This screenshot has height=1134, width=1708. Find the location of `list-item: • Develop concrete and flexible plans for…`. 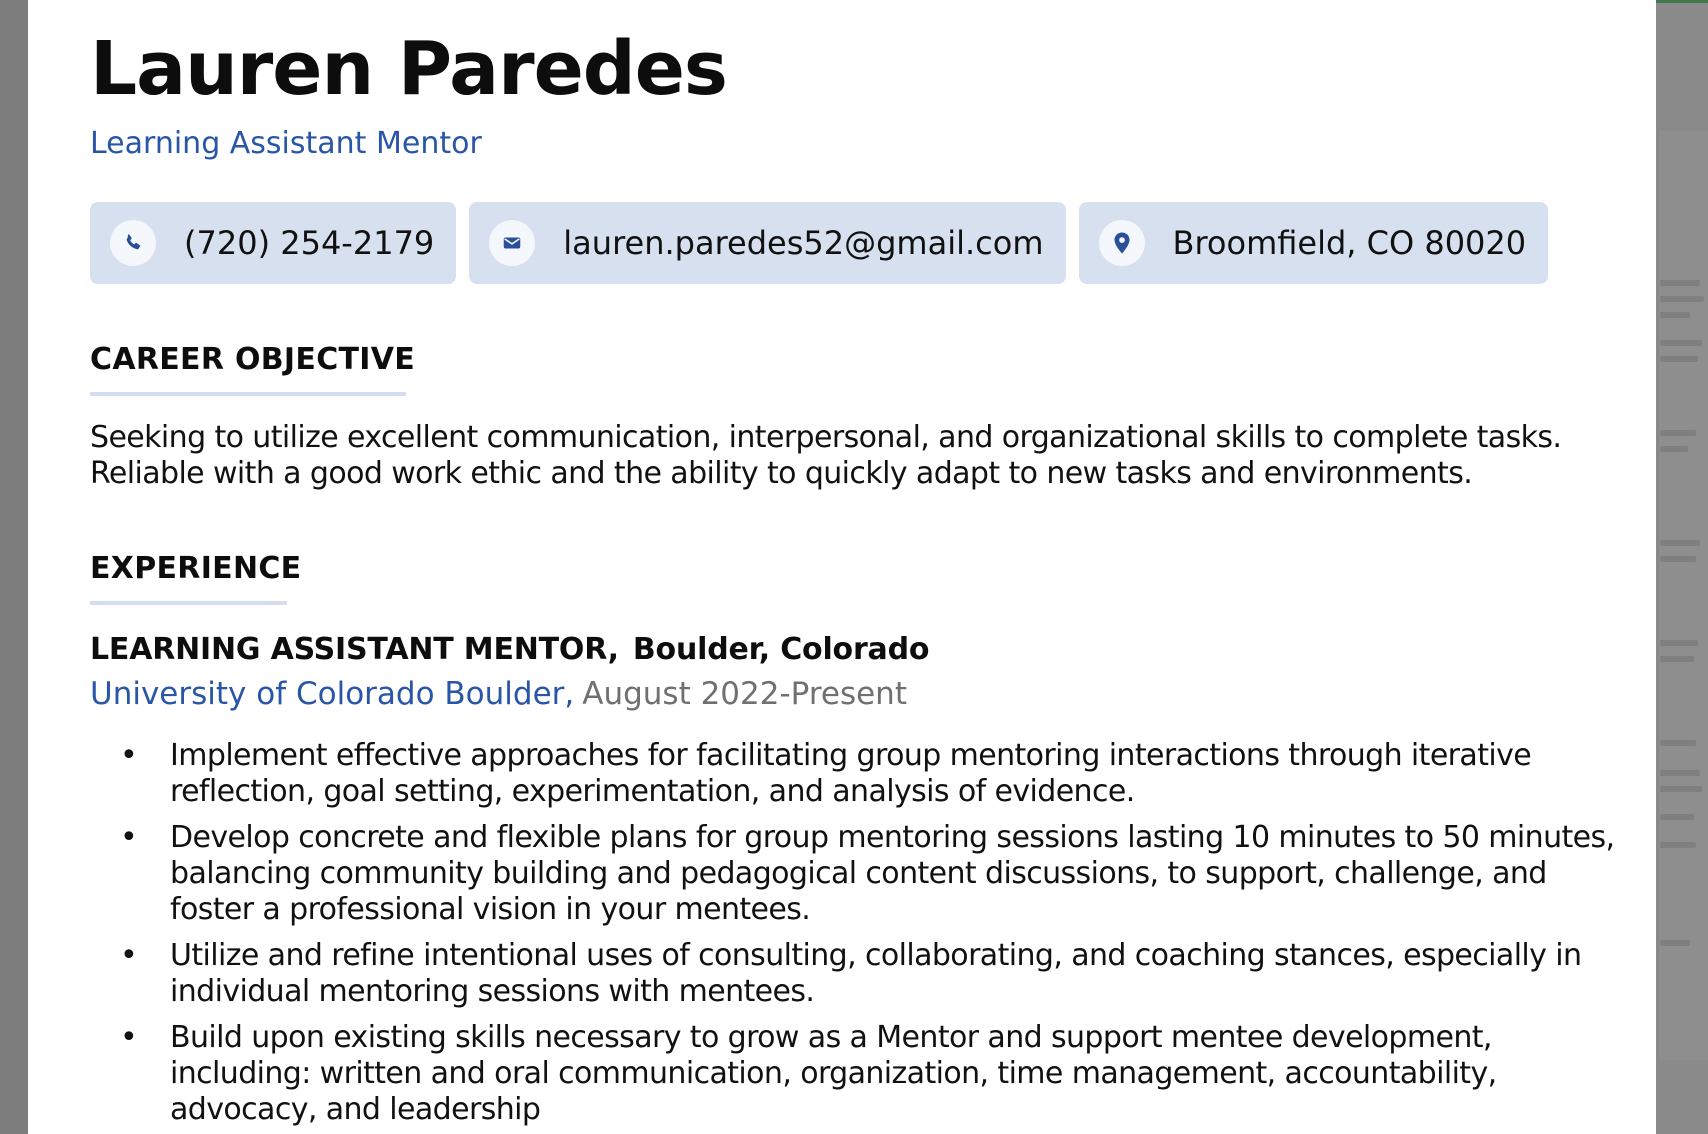

list-item: • Develop concrete and flexible plans for… is located at coordinates (860, 874).